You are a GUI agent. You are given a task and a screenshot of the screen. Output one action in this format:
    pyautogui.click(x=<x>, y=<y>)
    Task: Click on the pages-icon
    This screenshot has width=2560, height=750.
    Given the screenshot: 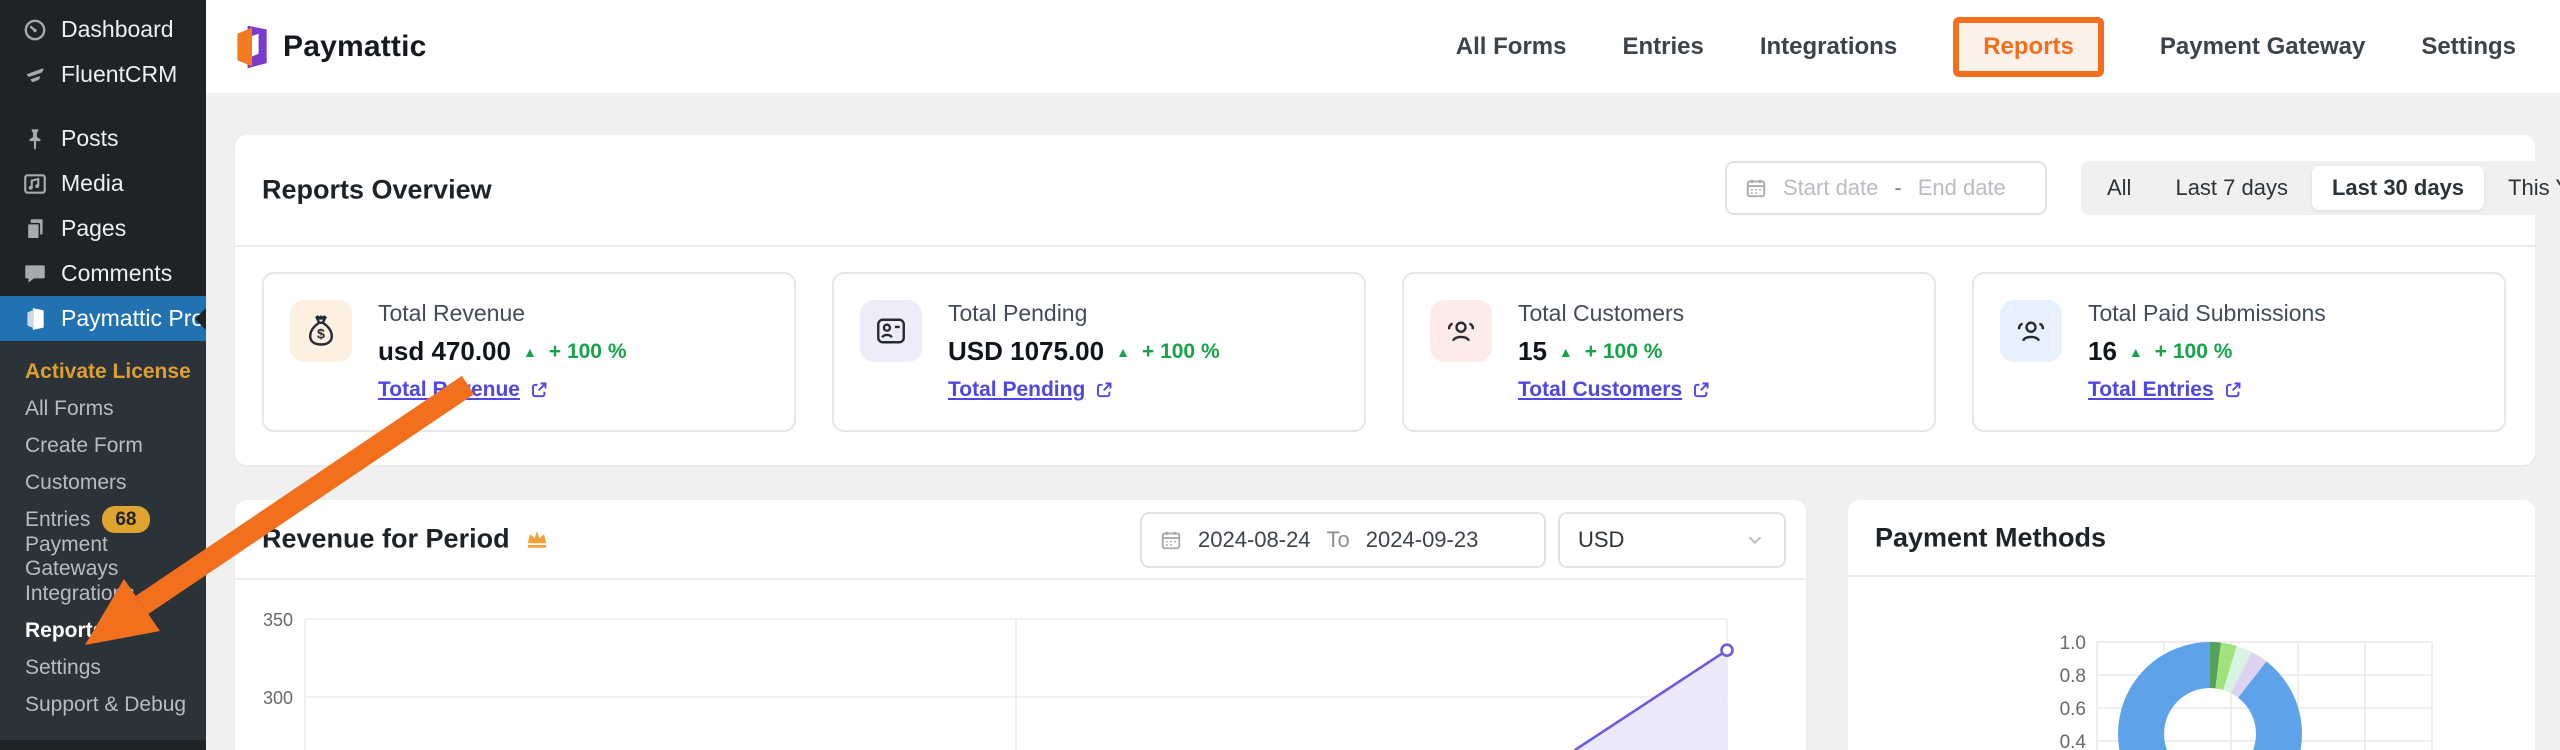 What is the action you would take?
    pyautogui.click(x=34, y=229)
    